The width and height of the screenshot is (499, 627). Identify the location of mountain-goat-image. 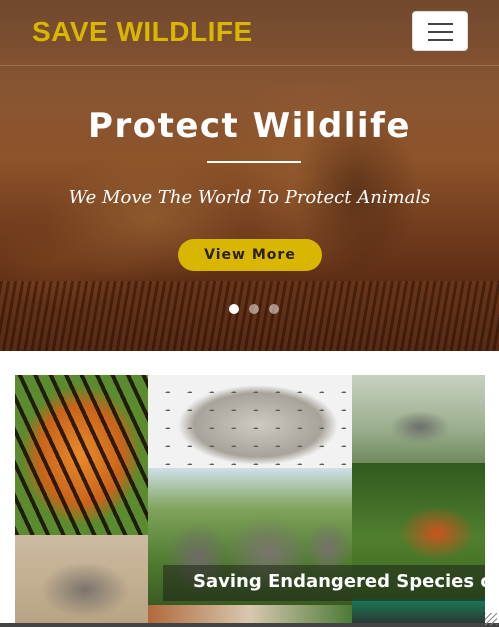
(418, 419).